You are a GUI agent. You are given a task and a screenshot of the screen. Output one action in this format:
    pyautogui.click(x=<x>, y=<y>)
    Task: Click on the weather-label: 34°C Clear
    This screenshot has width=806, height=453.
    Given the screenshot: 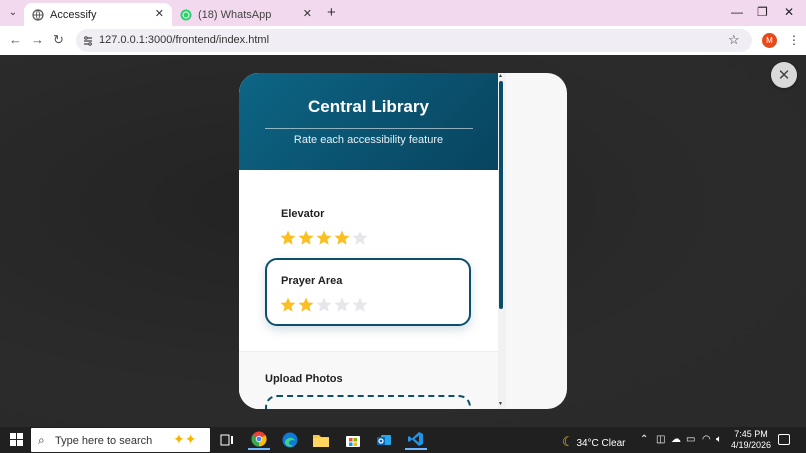 What is the action you would take?
    pyautogui.click(x=601, y=443)
    